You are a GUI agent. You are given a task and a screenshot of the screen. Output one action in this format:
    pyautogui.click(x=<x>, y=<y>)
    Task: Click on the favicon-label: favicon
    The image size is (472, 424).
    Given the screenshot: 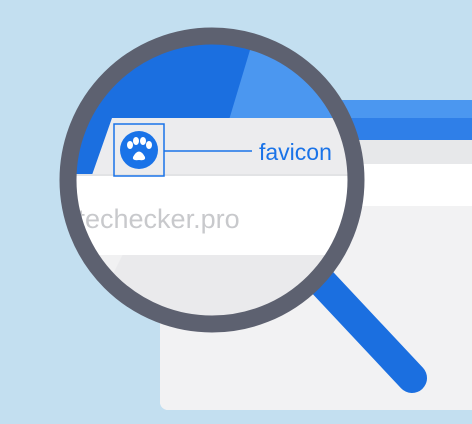 What is the action you would take?
    pyautogui.click(x=295, y=152)
    